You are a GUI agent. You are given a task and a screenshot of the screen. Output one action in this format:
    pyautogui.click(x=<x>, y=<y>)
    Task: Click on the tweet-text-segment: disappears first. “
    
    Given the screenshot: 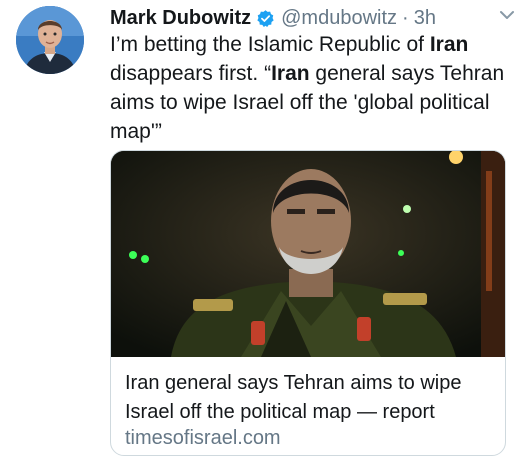 What is the action you would take?
    pyautogui.click(x=191, y=73)
    